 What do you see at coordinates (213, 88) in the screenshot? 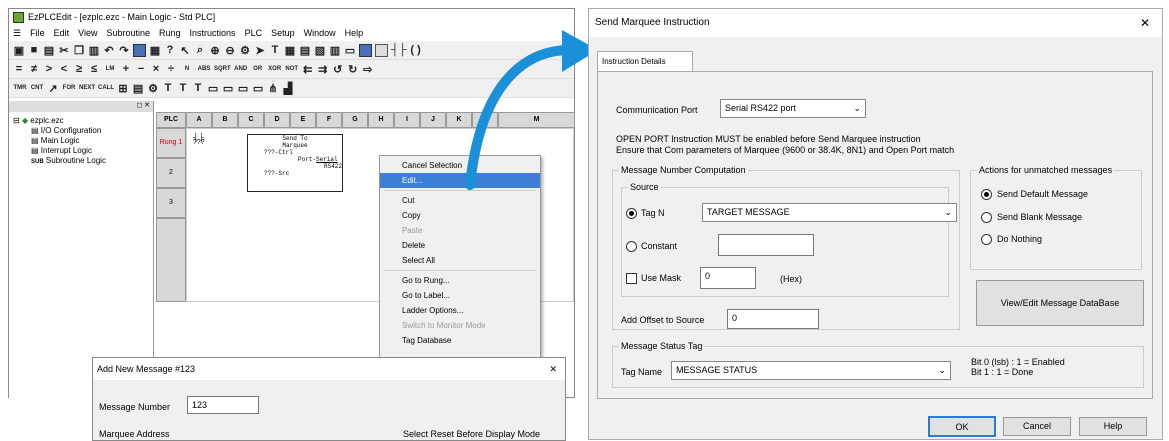
I see `window-icon: ▭` at bounding box center [213, 88].